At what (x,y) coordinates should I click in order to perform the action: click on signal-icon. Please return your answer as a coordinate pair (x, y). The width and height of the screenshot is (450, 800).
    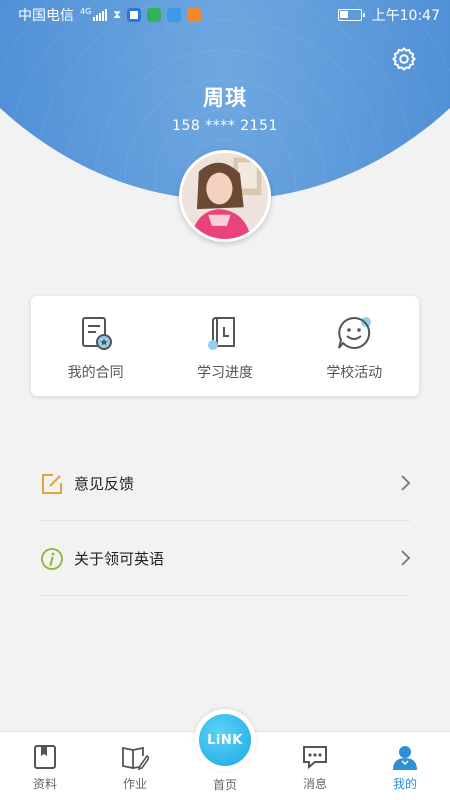
    Looking at the image, I should click on (100, 15).